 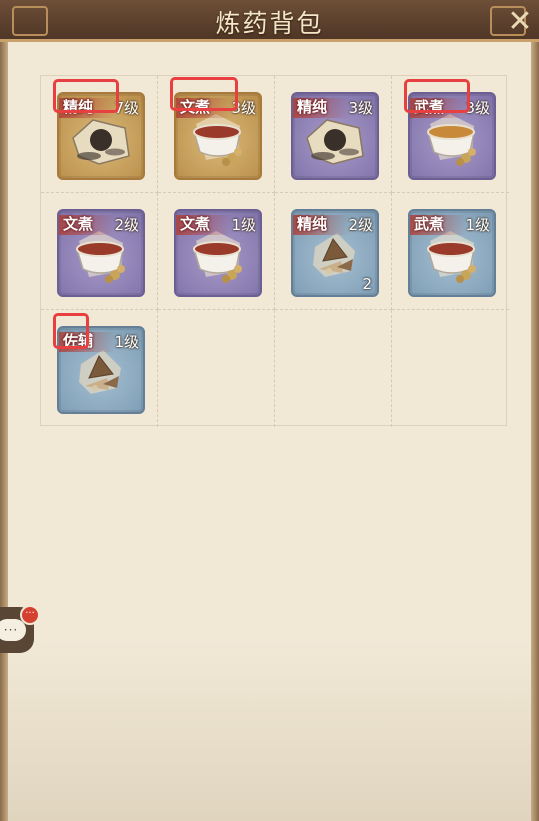 What do you see at coordinates (269, 23) in the screenshot?
I see `window-title: 炼药背包` at bounding box center [269, 23].